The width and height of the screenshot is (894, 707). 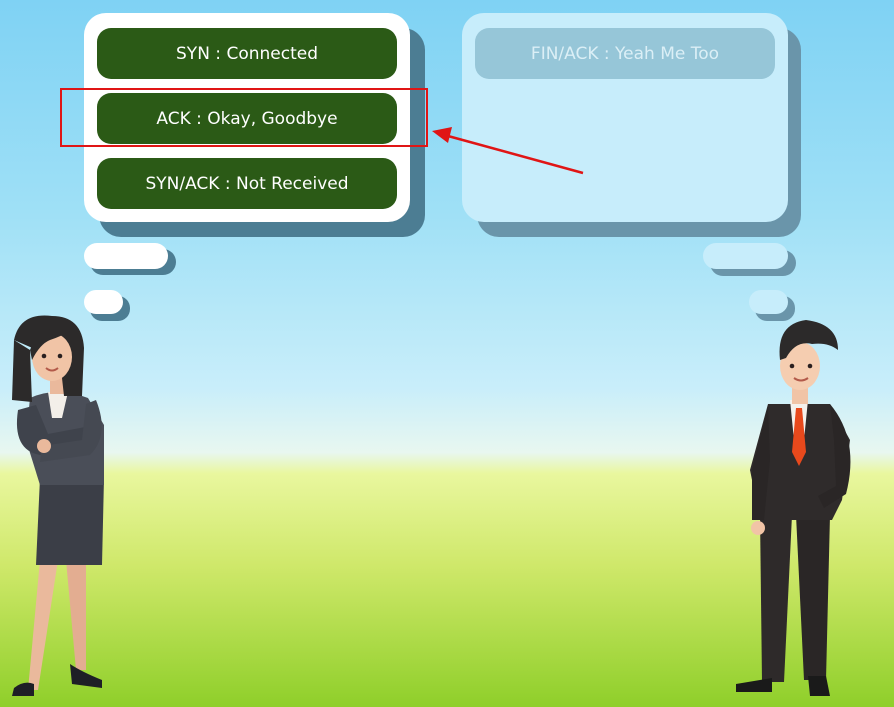 What do you see at coordinates (58, 505) in the screenshot?
I see `woman-character` at bounding box center [58, 505].